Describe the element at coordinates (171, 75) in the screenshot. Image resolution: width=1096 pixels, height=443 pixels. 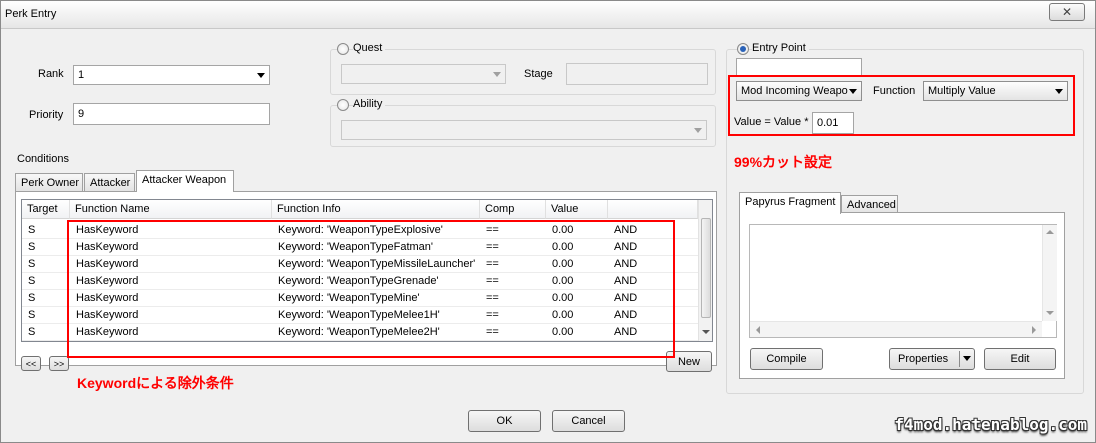
I see `rank-dropdown: 1` at that location.